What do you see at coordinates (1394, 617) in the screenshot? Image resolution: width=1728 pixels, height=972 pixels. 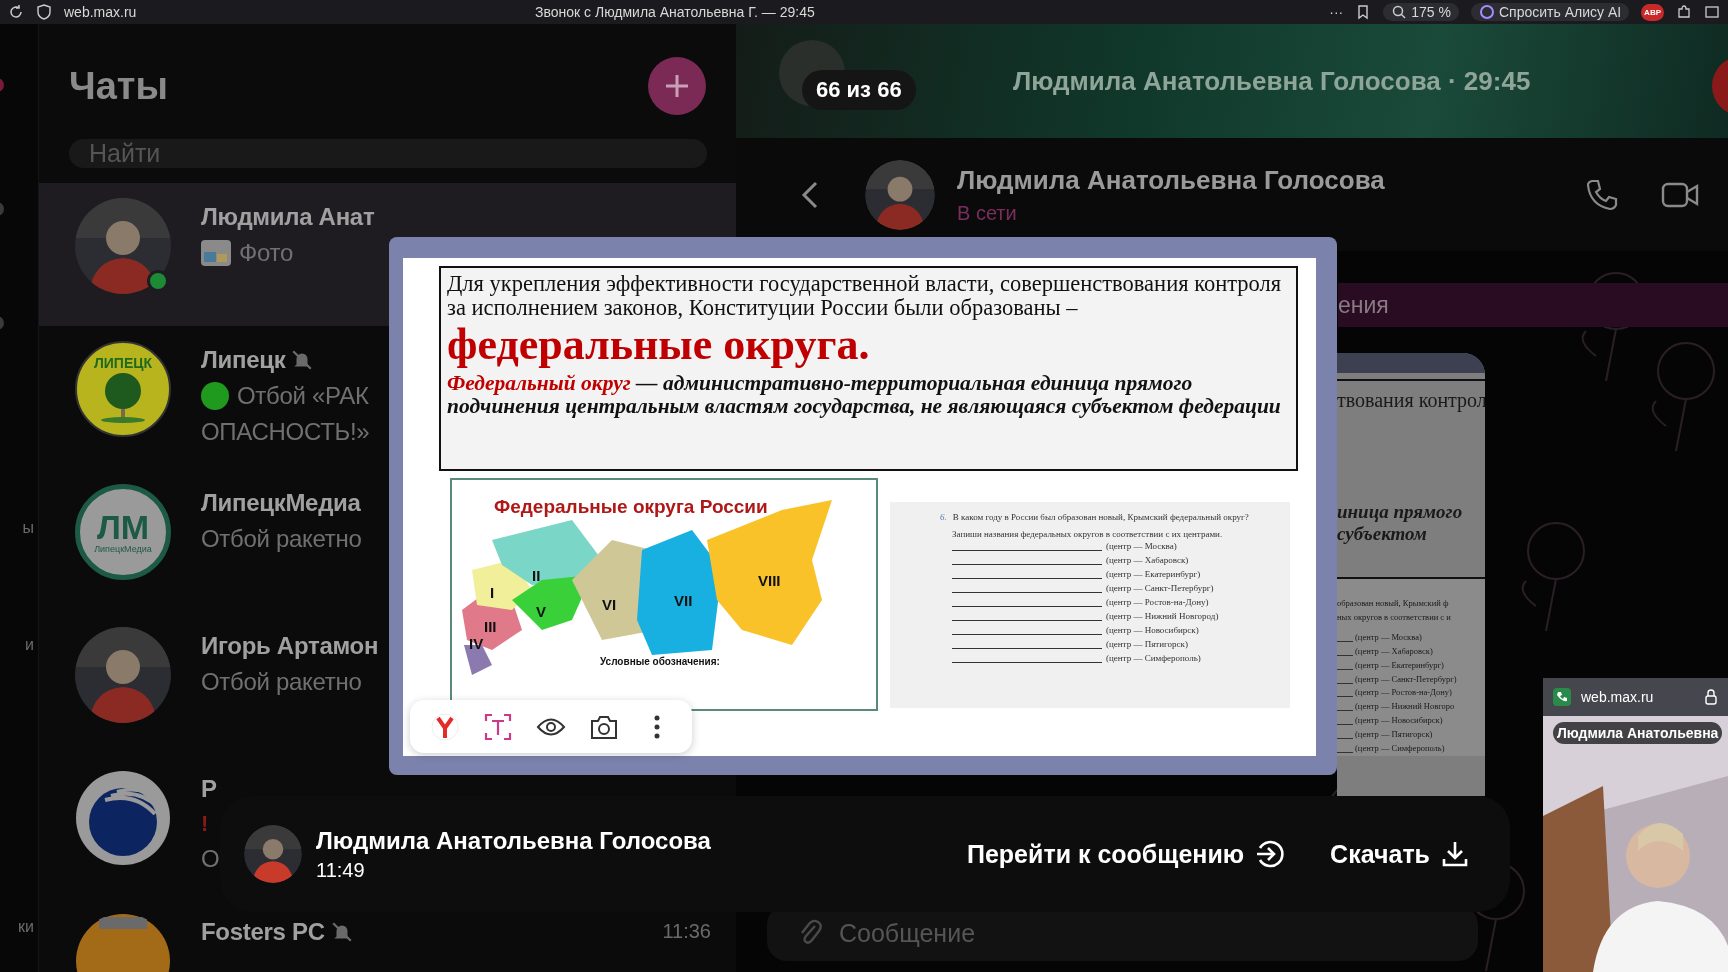 I see `workbook-text: ных округов в соответствии с и` at bounding box center [1394, 617].